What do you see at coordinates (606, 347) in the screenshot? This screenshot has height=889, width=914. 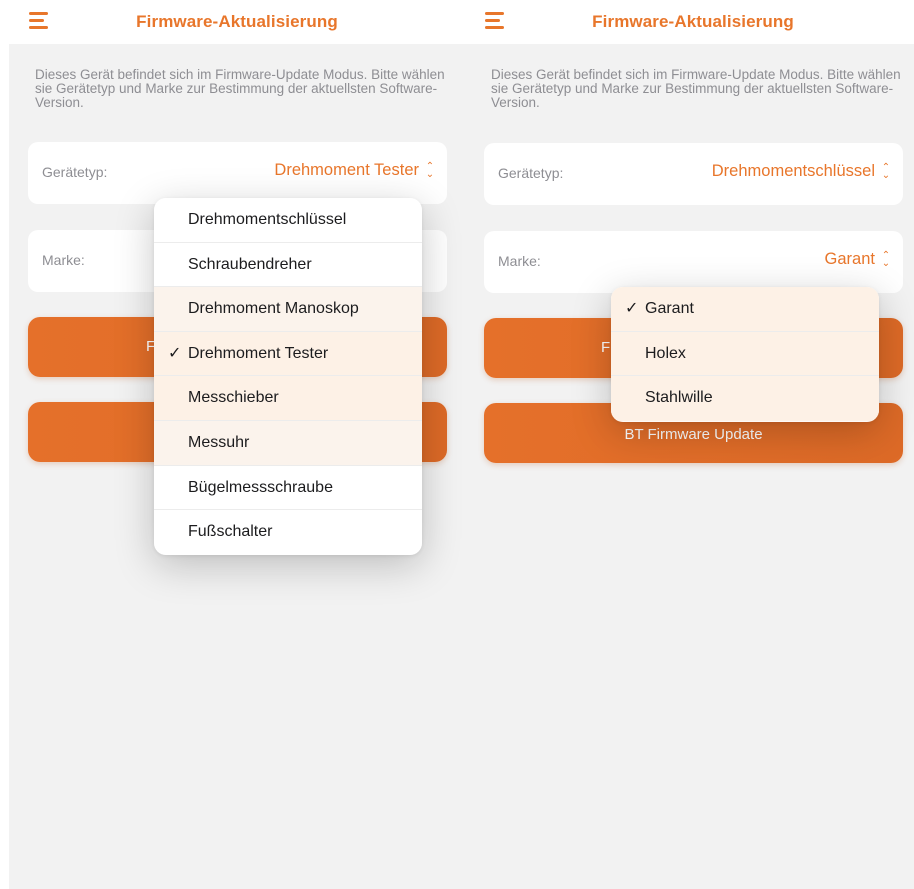 I see `firmware-button-label: F` at bounding box center [606, 347].